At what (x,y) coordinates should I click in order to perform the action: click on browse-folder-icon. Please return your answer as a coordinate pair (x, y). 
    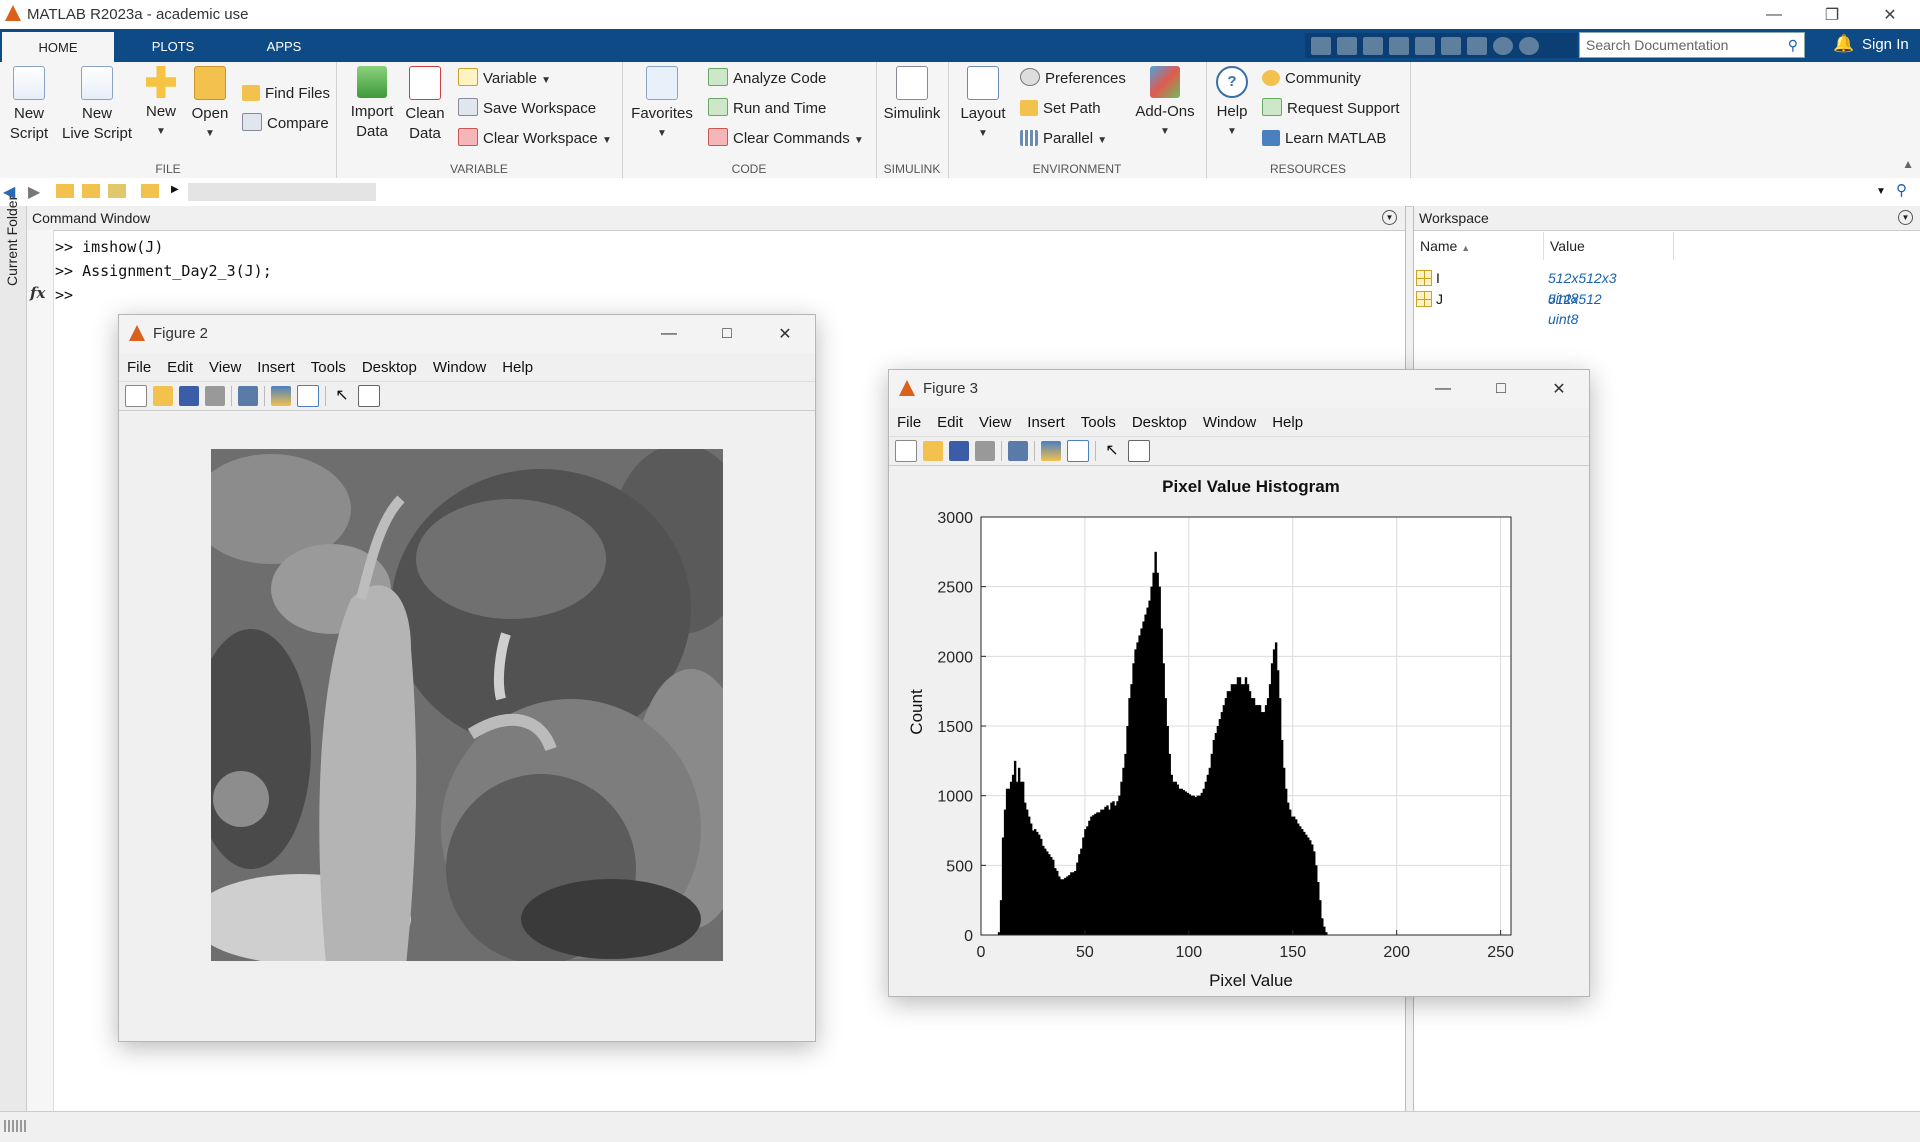
    Looking at the image, I should click on (91, 191).